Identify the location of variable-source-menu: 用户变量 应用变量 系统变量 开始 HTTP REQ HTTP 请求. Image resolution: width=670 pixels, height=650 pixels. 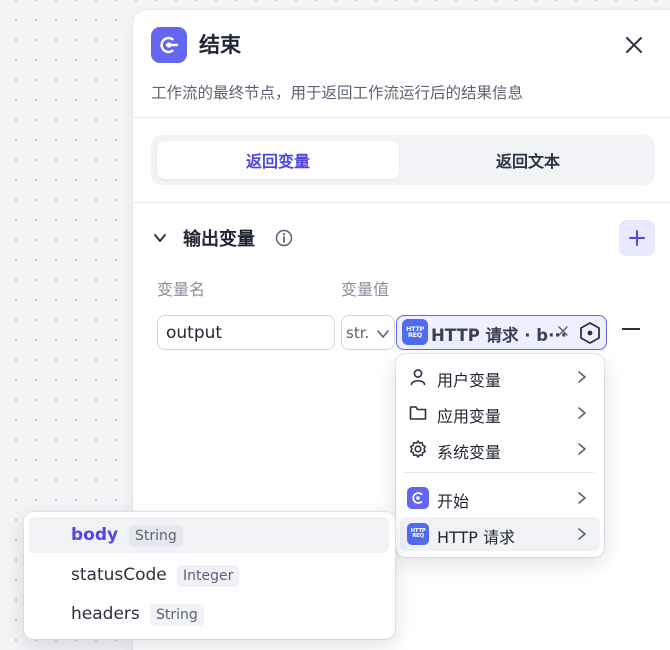
(500, 455).